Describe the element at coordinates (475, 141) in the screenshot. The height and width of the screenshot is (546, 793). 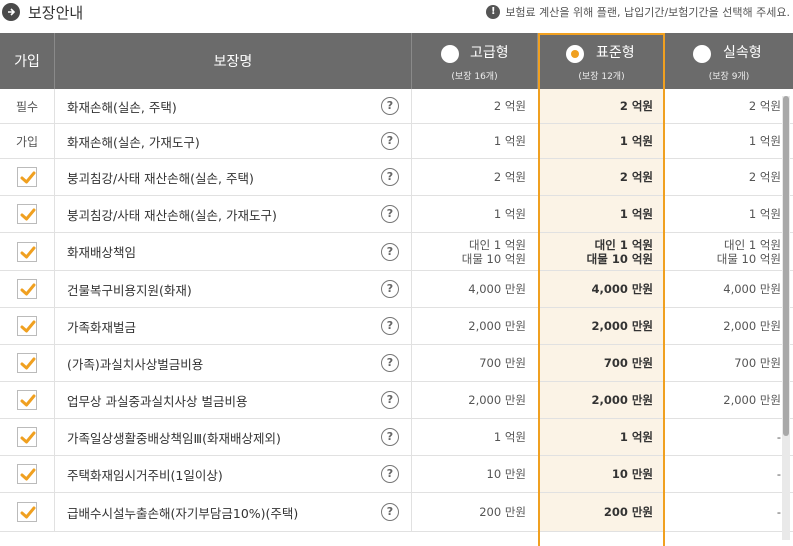
I see `value-premium: 1 억원` at that location.